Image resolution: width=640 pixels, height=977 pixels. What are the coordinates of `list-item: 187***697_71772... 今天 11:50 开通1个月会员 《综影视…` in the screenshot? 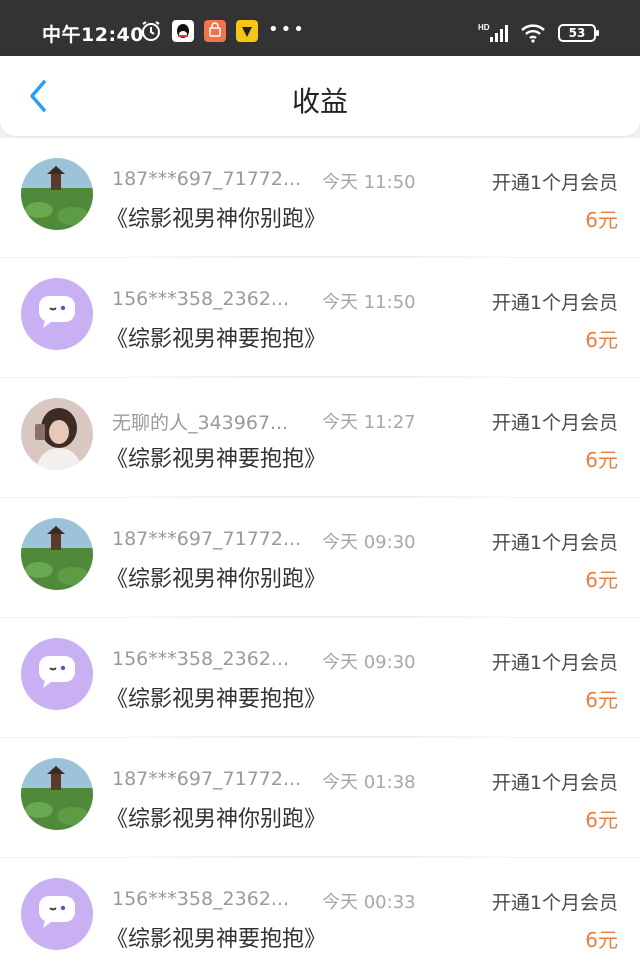 It's located at (320, 197).